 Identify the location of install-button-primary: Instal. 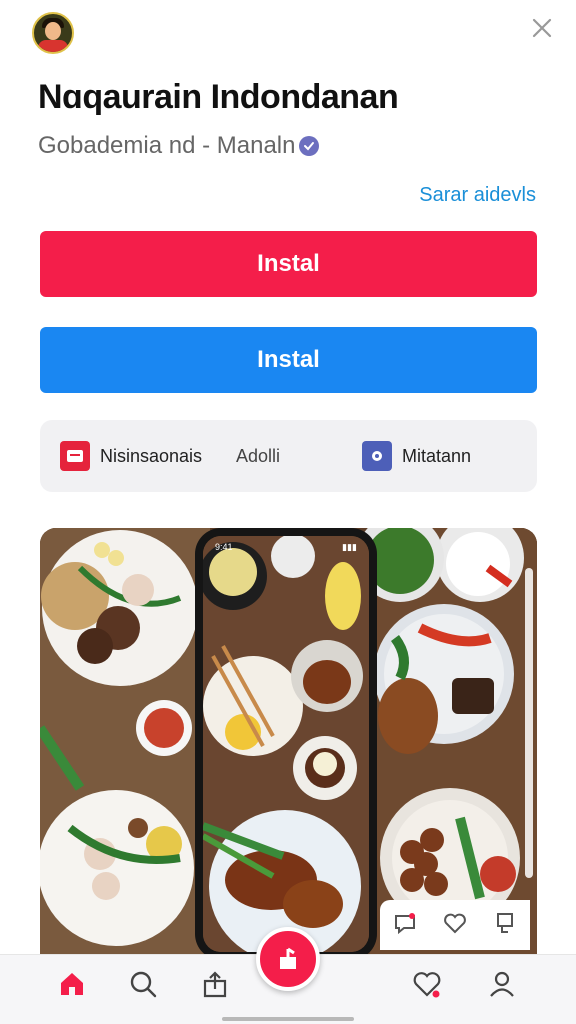
(288, 264).